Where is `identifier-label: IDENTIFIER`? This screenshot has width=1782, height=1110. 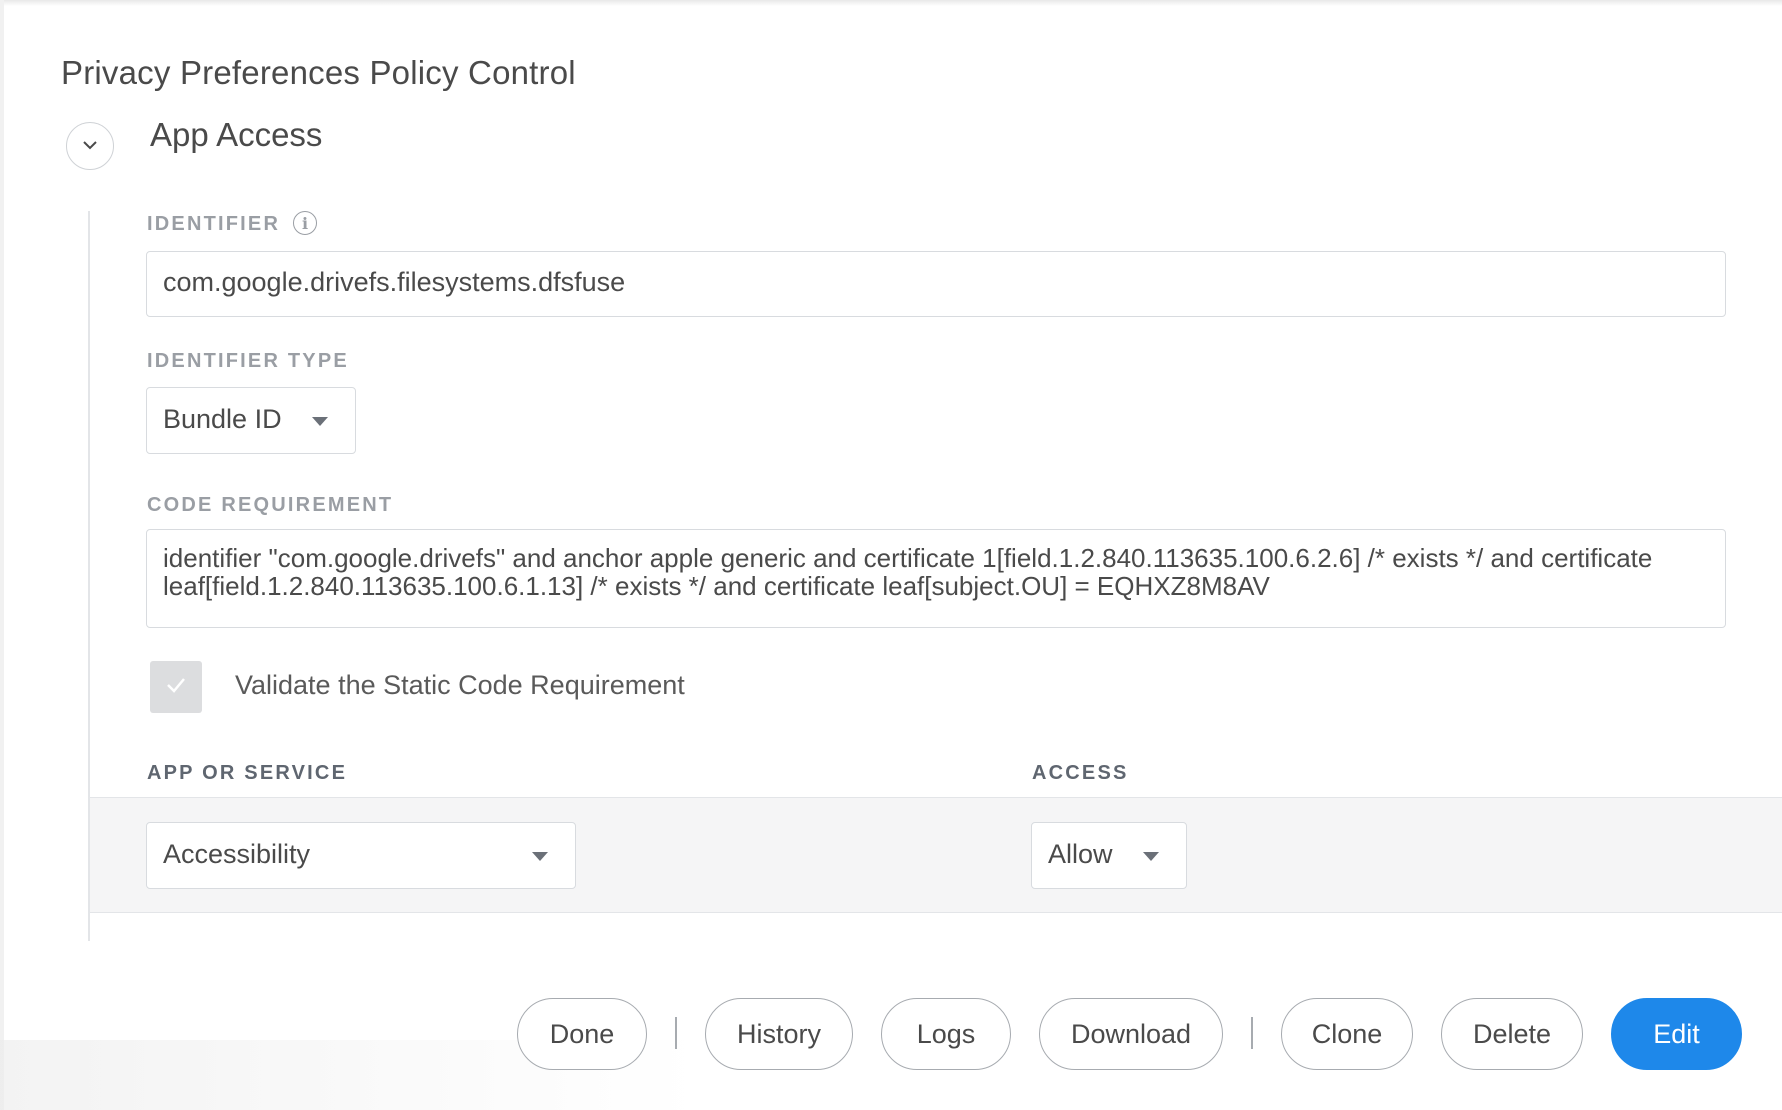 identifier-label: IDENTIFIER is located at coordinates (214, 224).